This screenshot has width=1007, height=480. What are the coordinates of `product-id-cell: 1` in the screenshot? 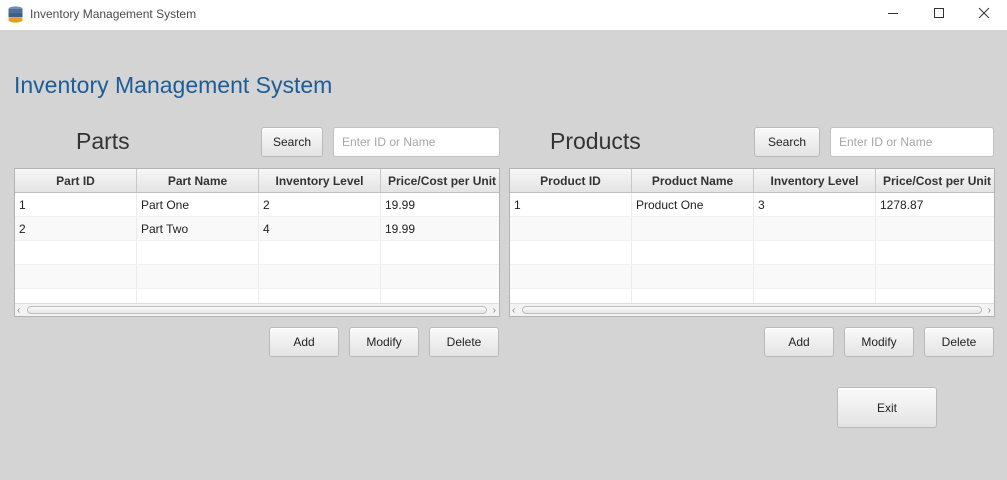 It's located at (571, 204).